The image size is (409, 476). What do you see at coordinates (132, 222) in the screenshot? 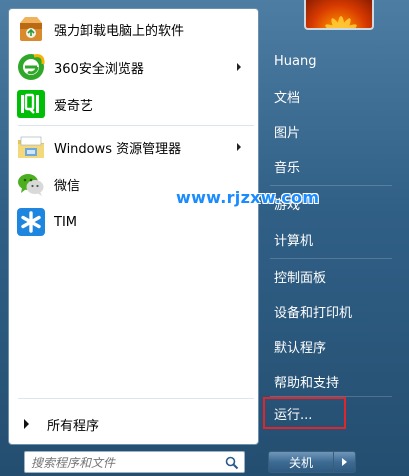
I see `program-tim: TIM` at bounding box center [132, 222].